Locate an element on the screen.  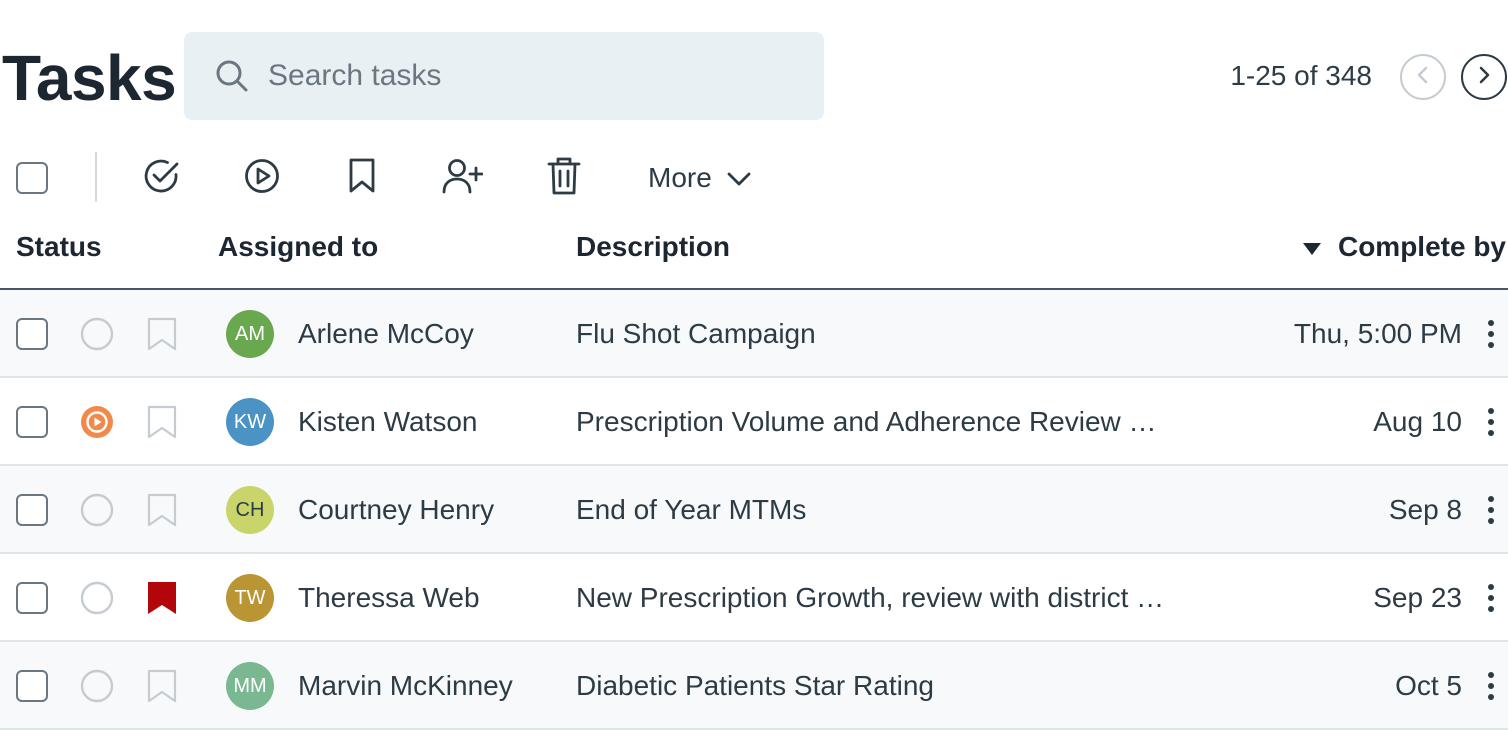
chevron-left-icon is located at coordinates (1423, 77).